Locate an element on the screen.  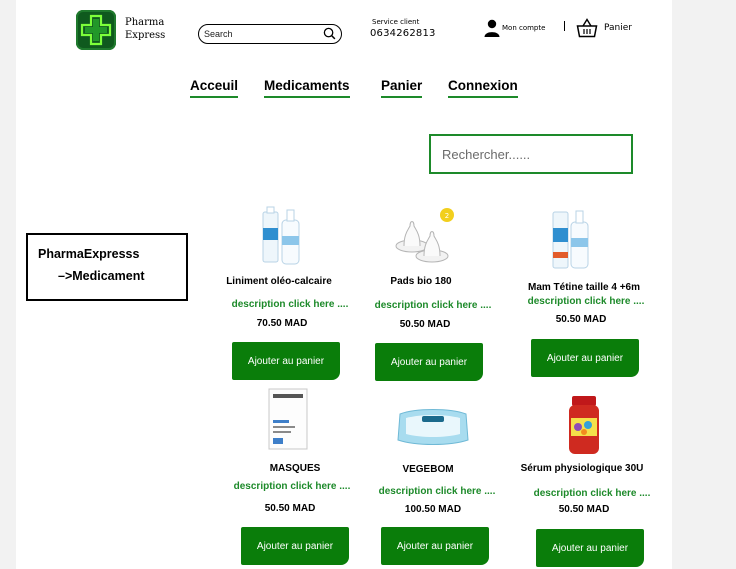
breadcrumb-current: –>Medicament is located at coordinates (101, 276).